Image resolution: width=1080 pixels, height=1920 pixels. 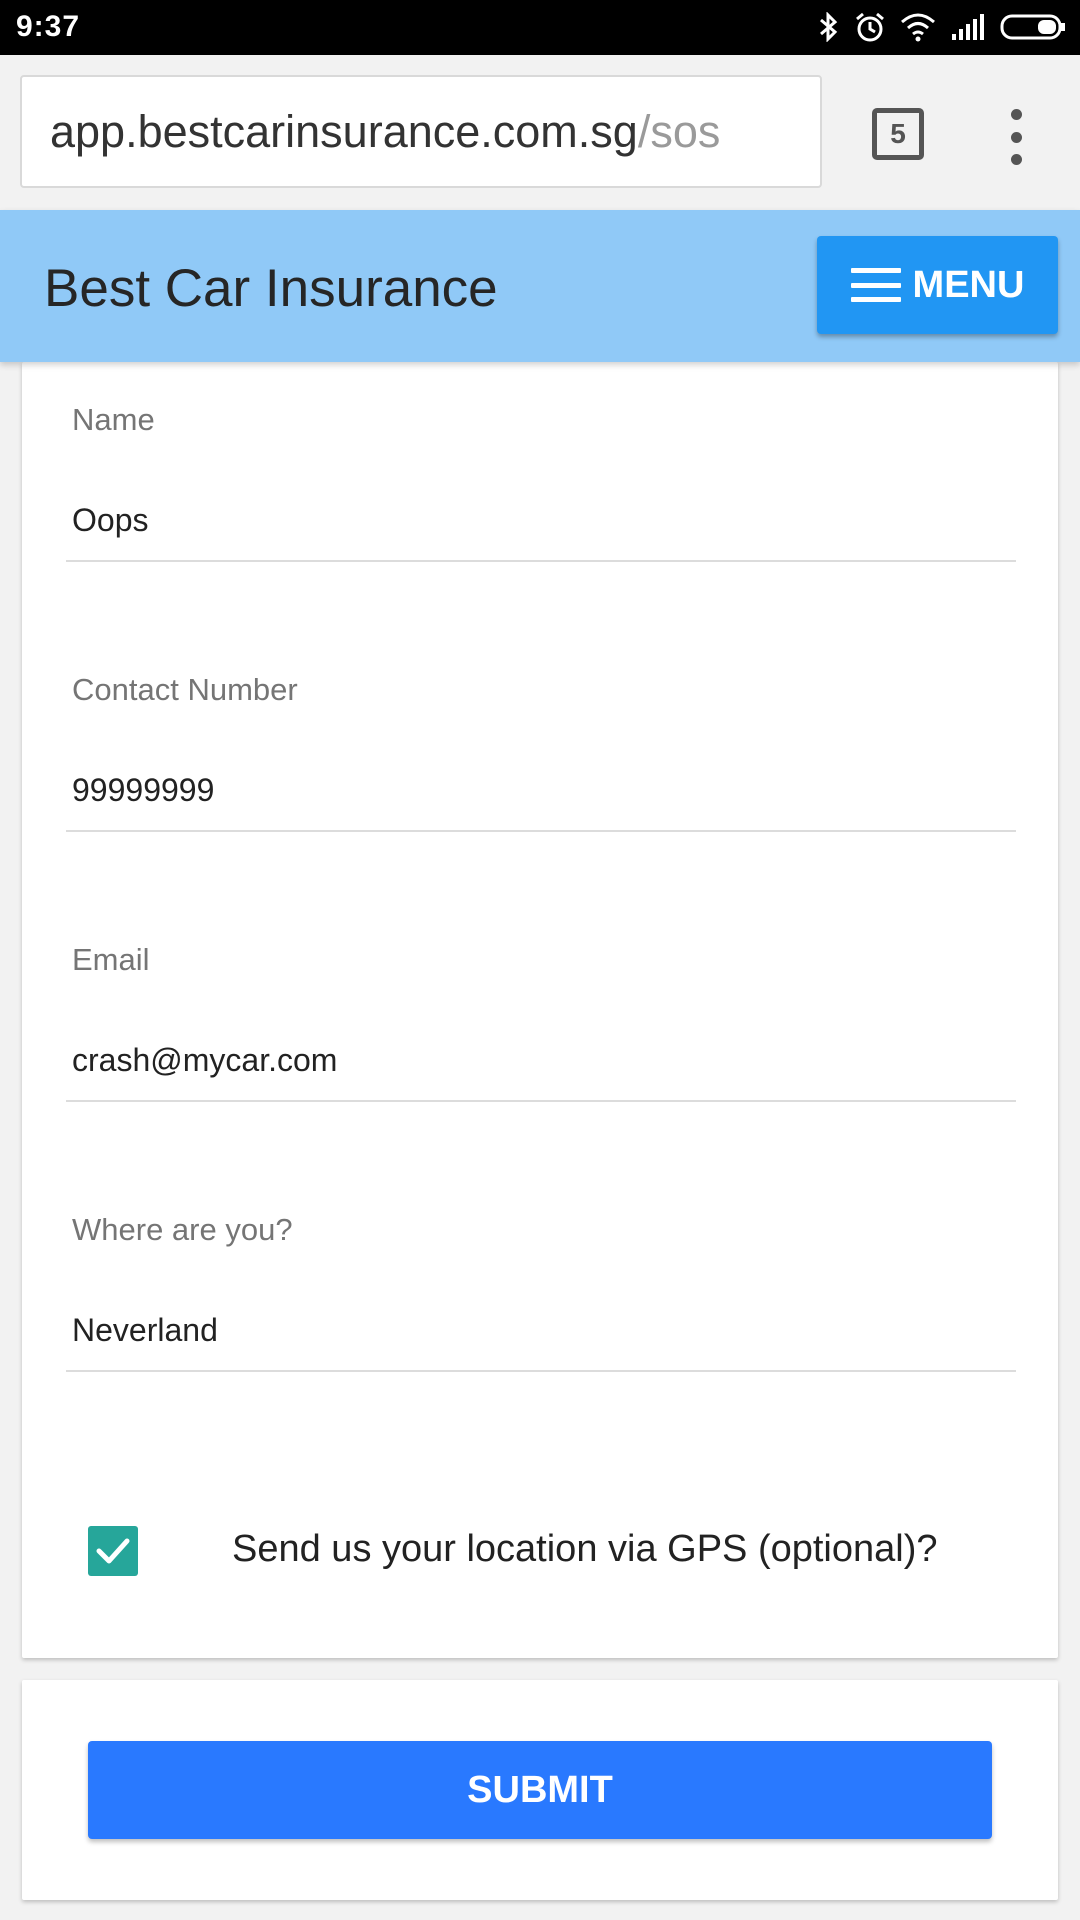 What do you see at coordinates (870, 27) in the screenshot?
I see `alarm-icon` at bounding box center [870, 27].